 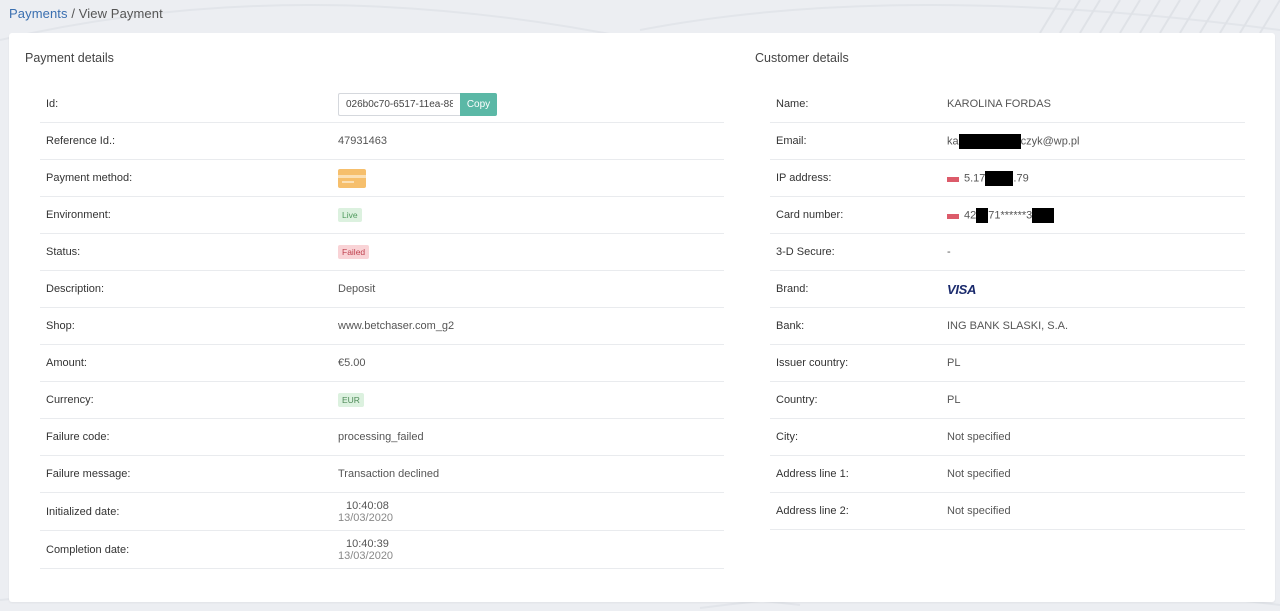 I want to click on row-country: Country: PL, so click(x=1007, y=400).